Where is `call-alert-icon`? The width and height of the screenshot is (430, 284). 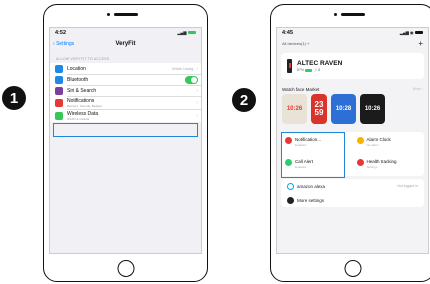 call-alert-icon is located at coordinates (288, 162).